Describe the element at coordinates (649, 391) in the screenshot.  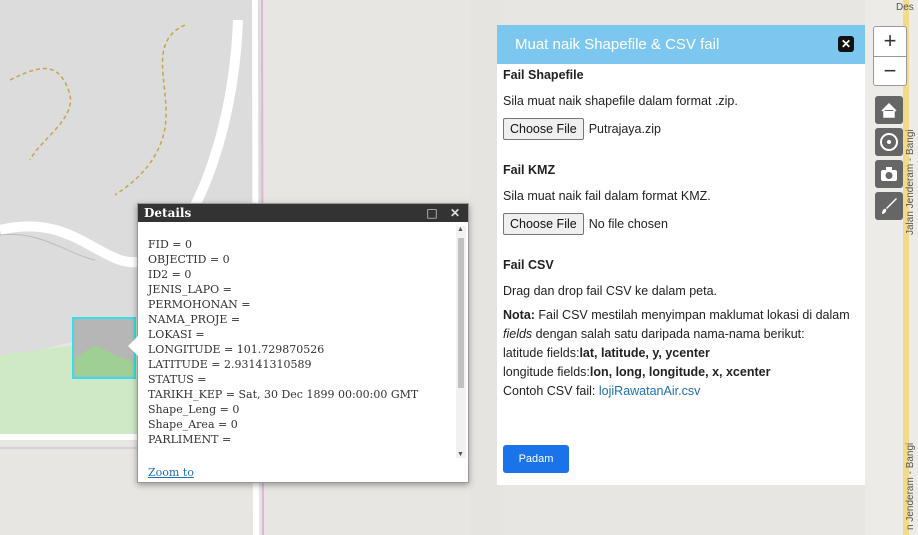
I see `example-csv-link: lojiRawatanAir.csv` at that location.